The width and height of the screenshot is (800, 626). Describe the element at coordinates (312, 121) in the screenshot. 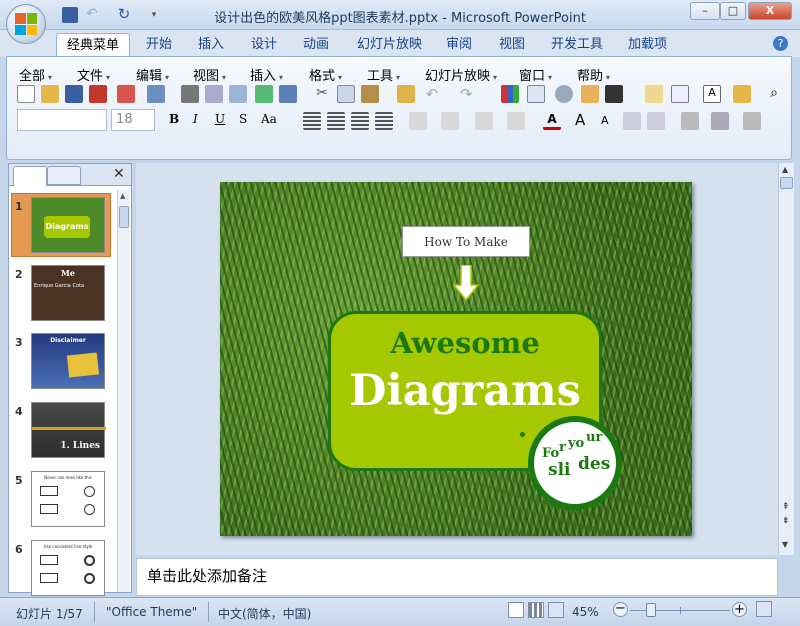

I see `align-left-icon` at that location.